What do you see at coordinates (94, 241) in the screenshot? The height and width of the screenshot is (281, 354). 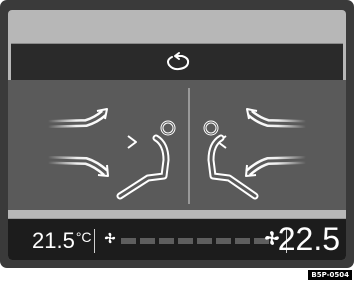 I see `separator` at bounding box center [94, 241].